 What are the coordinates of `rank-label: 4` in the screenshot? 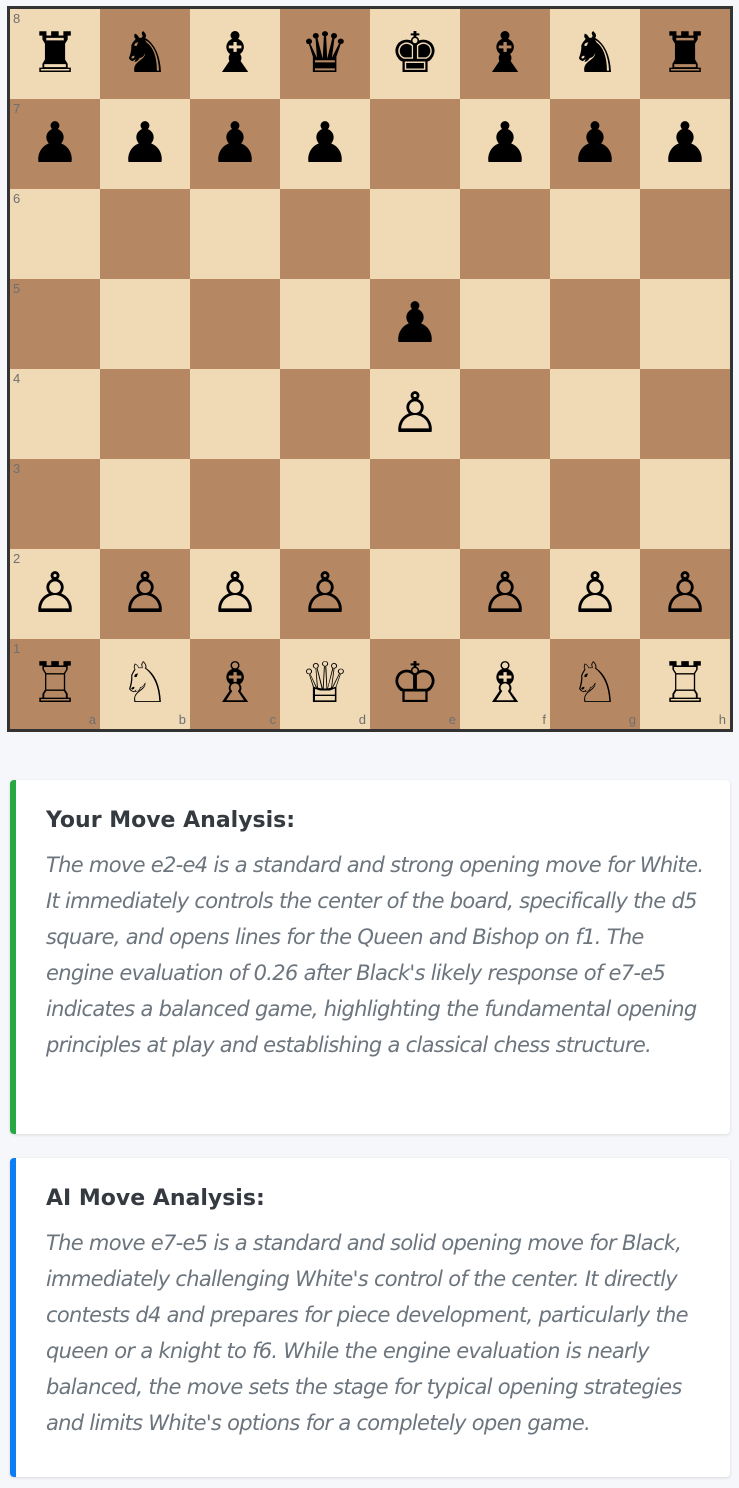 It's located at (17, 378).